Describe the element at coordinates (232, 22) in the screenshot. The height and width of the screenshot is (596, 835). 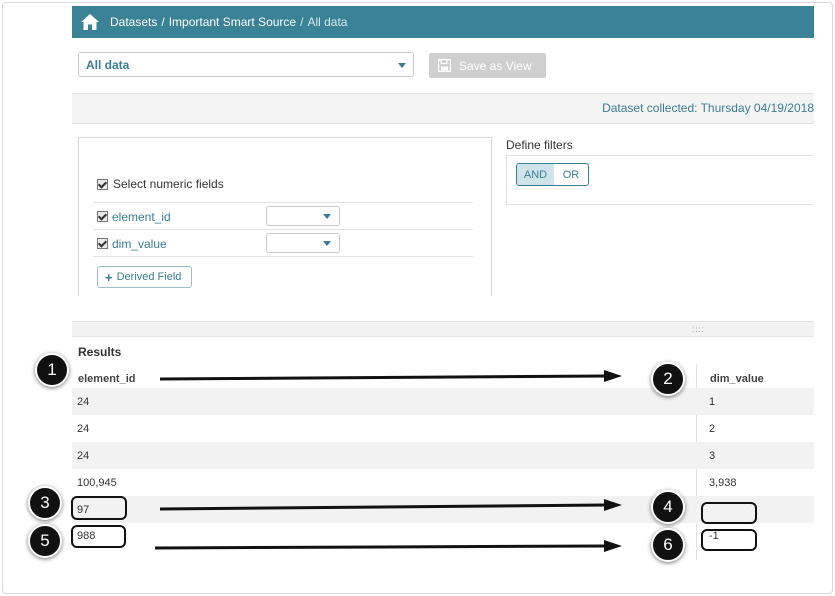
I see `breadcrumb-source: Important Smart Source` at that location.